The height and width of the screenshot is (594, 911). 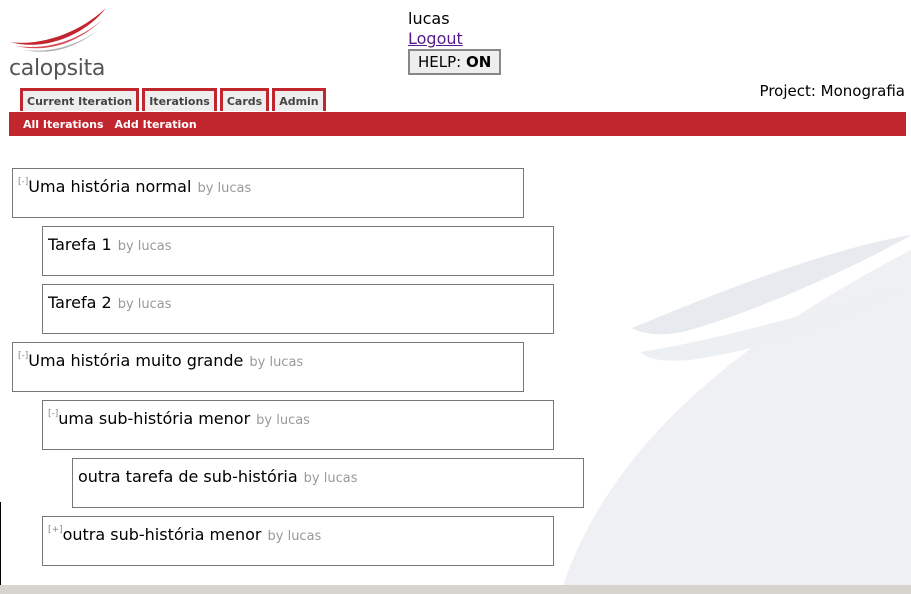 I want to click on card-item: Tarefa 1 by lucas, so click(x=298, y=251).